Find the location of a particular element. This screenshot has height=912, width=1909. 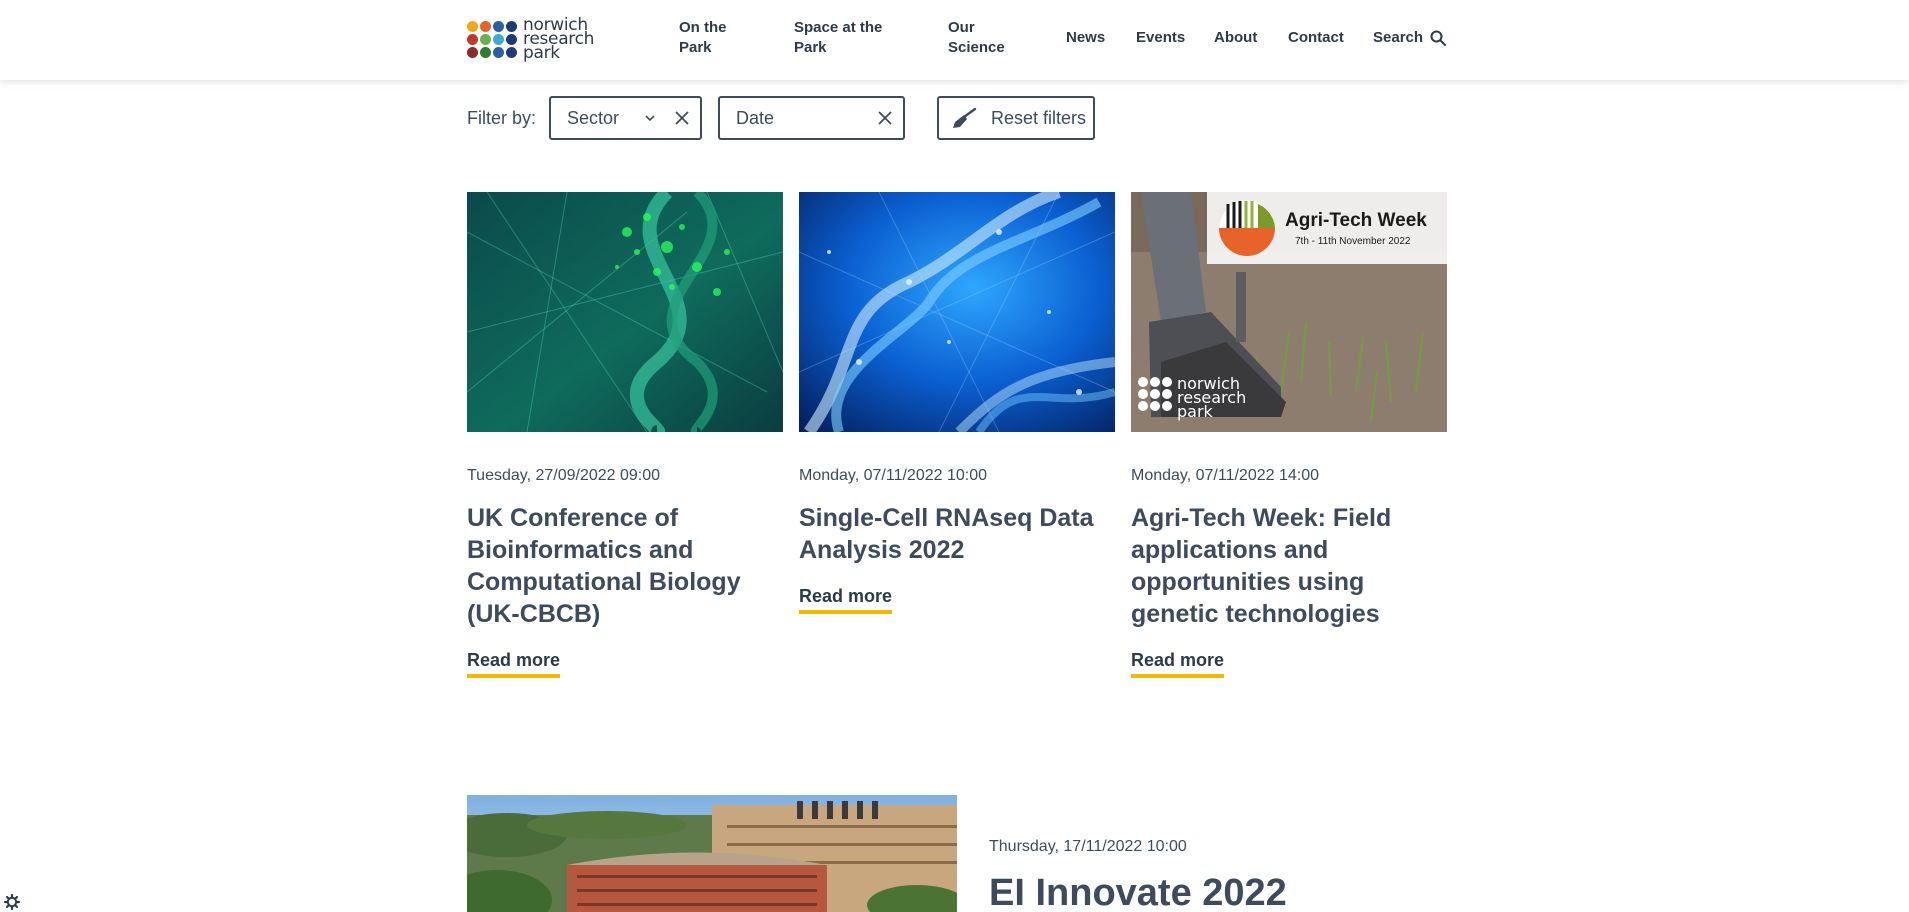

clear-date-icon is located at coordinates (885, 118).